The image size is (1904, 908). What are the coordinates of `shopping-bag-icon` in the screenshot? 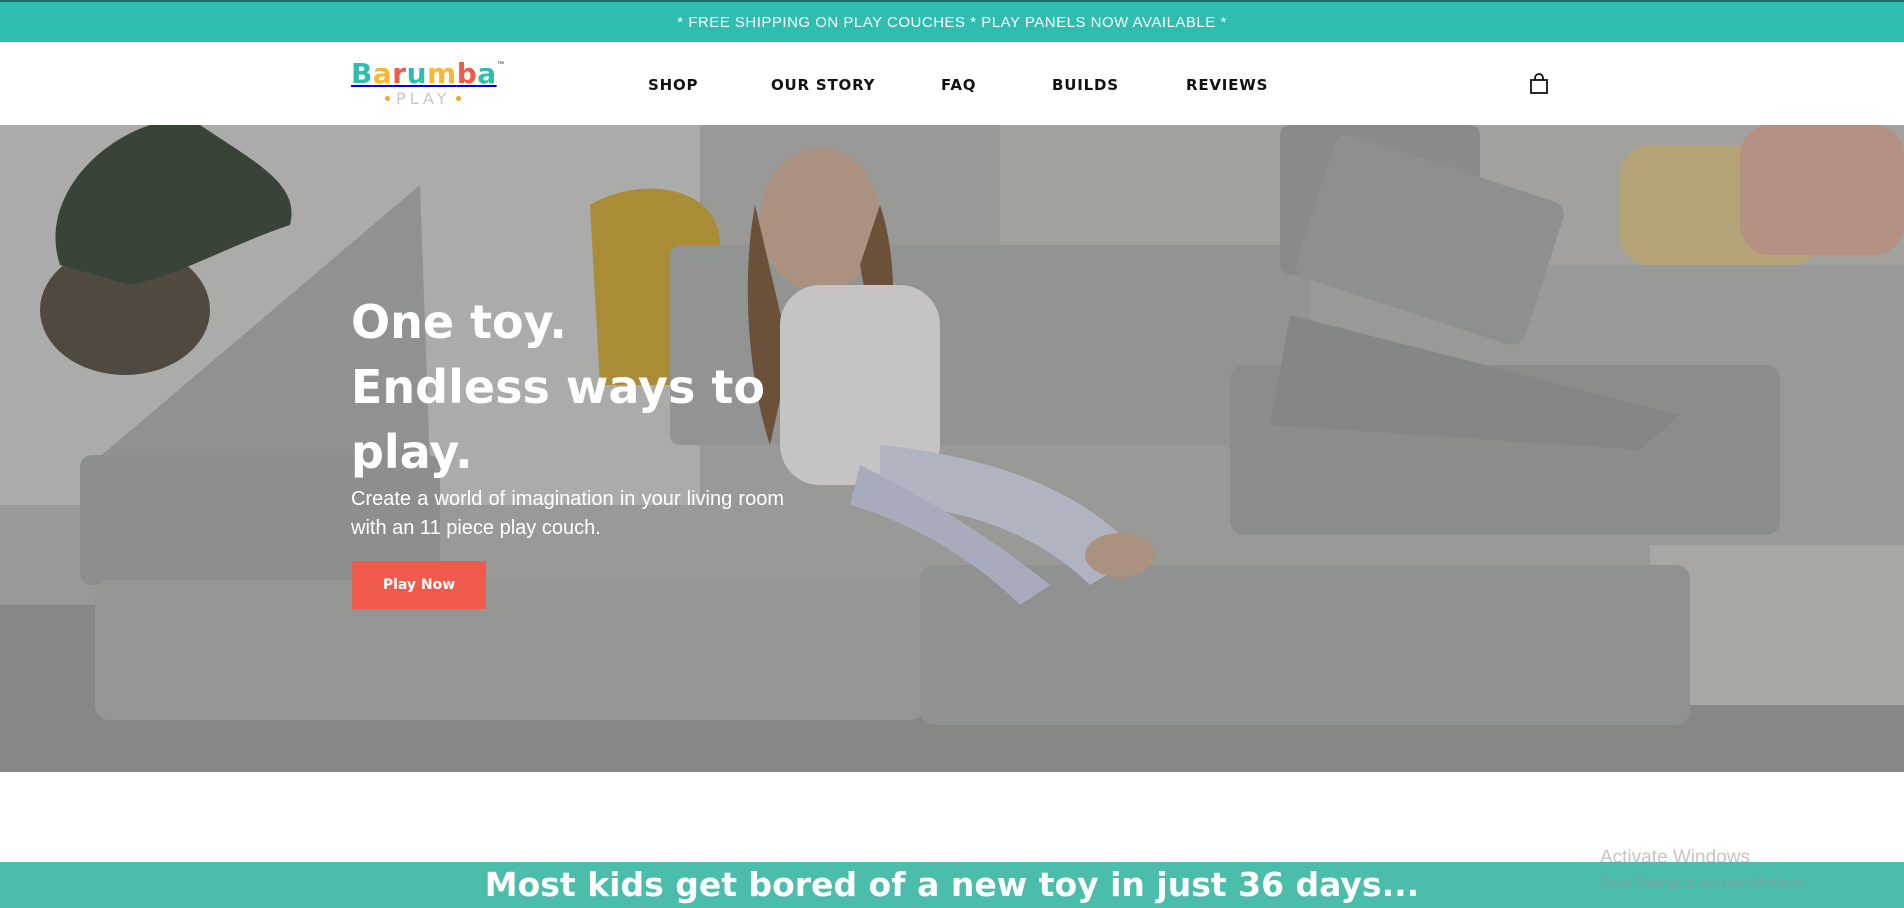 It's located at (1539, 84).